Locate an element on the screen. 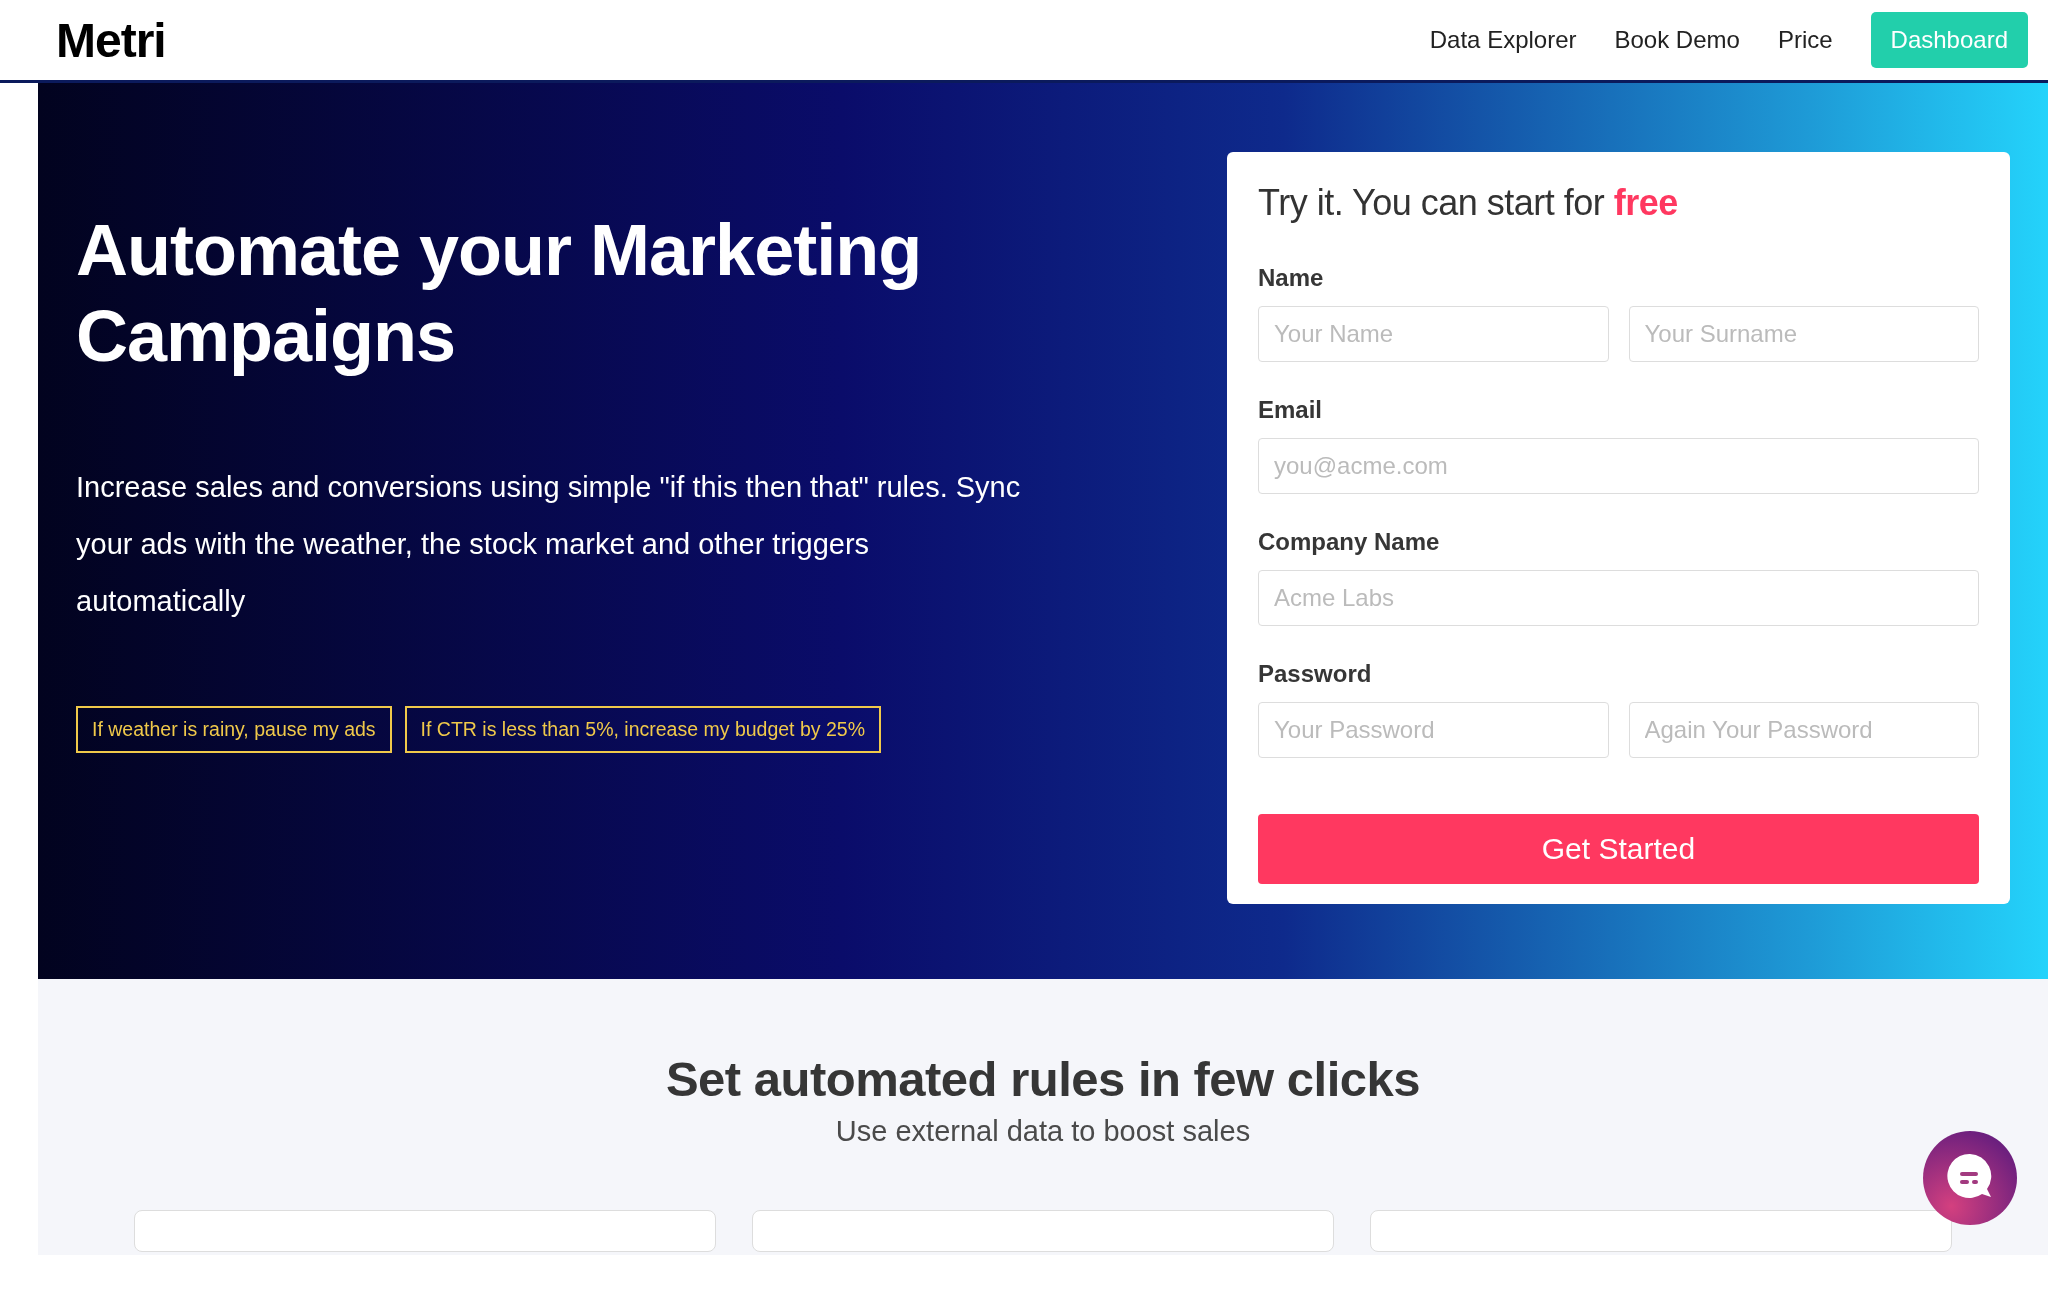 The image size is (2048, 1300). nav-link: Book Demo is located at coordinates (1677, 40).